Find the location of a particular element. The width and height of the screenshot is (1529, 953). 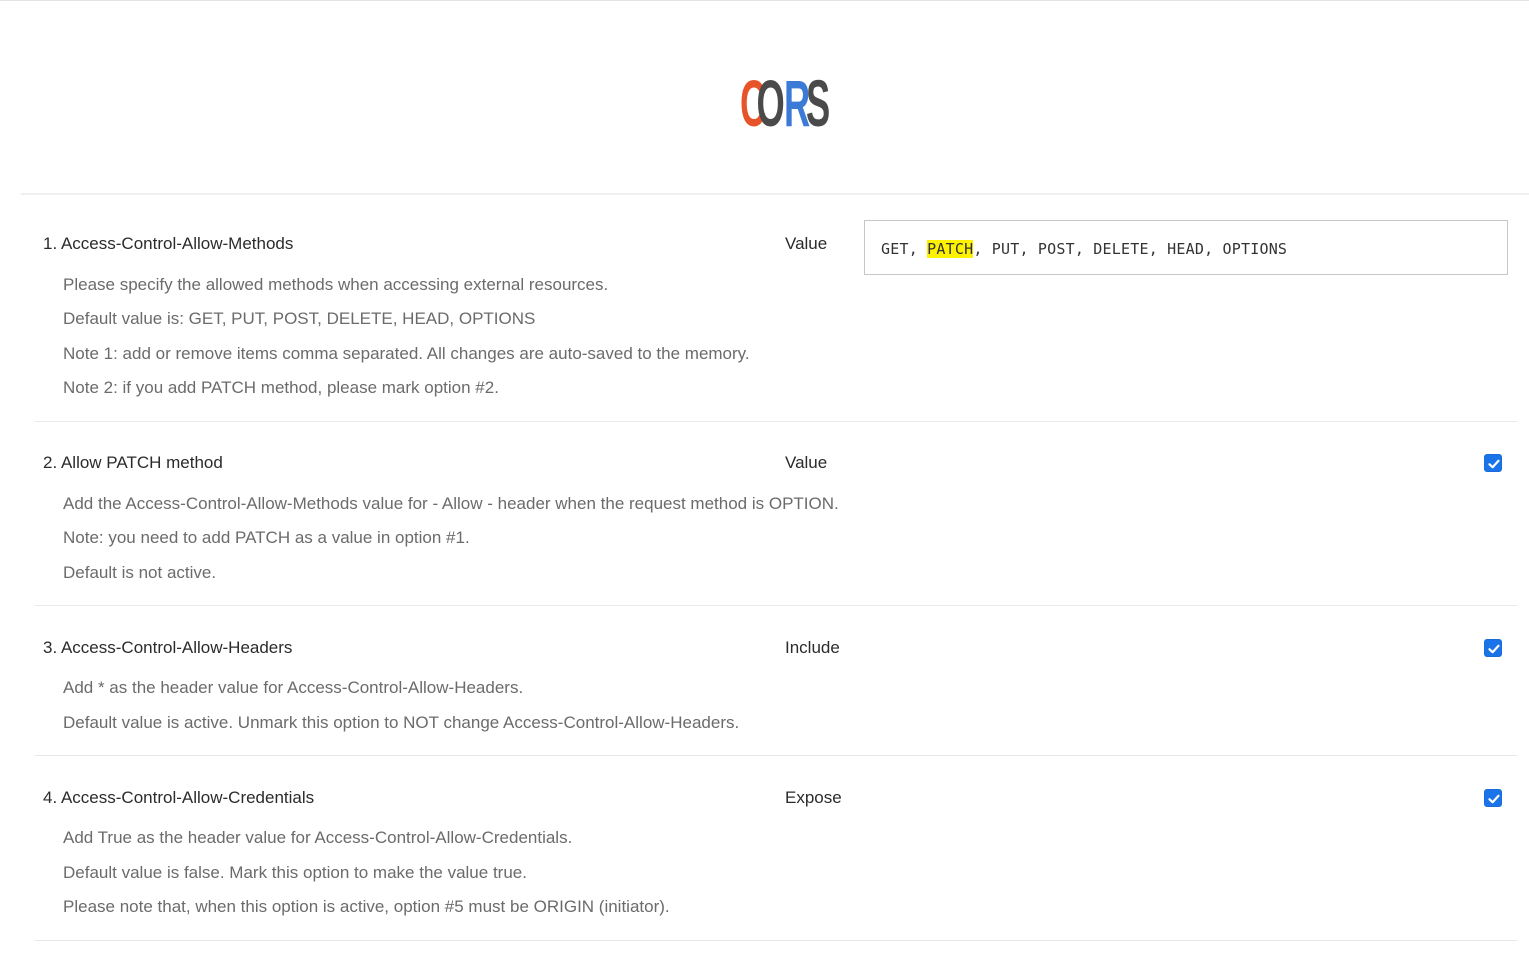

option-title: 2. Allow PATCH method is located at coordinates (133, 462).